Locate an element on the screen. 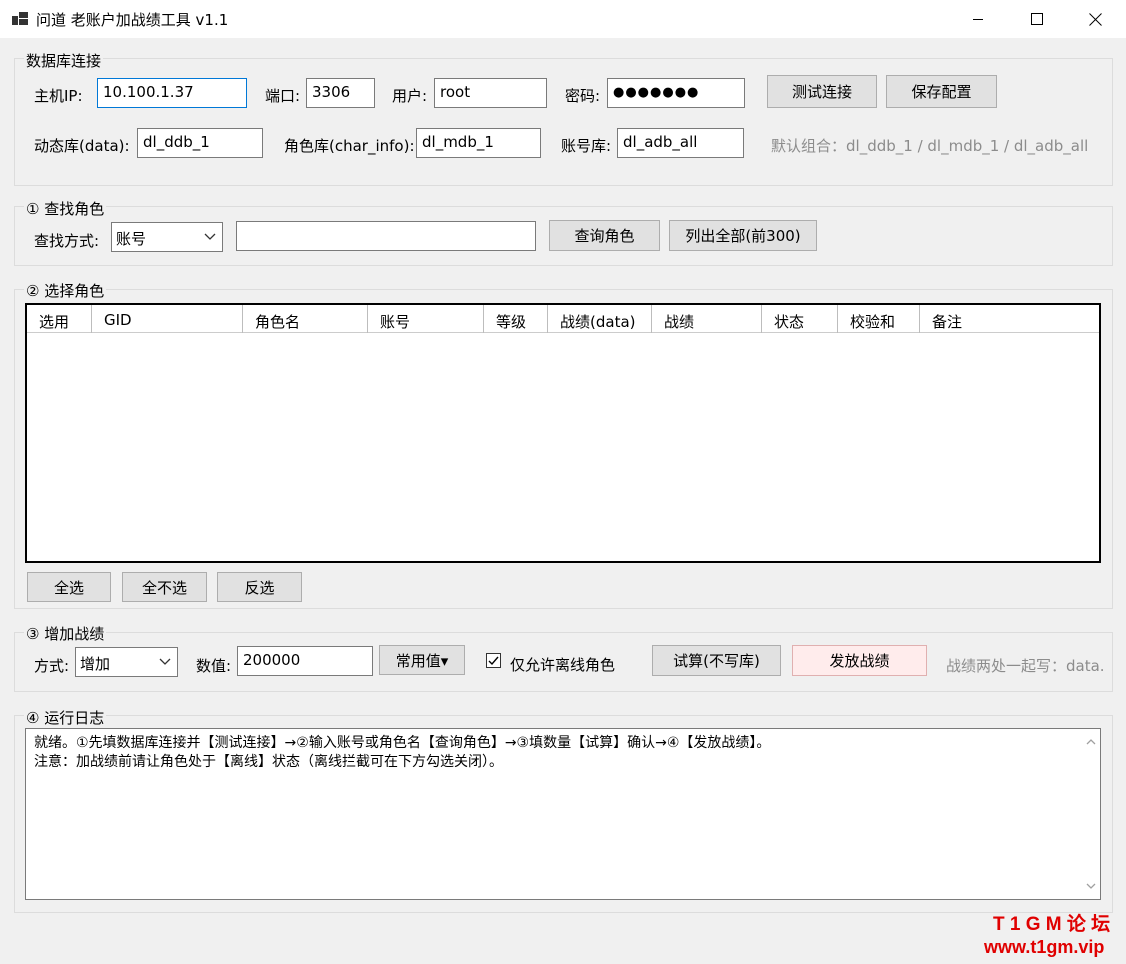 The image size is (1126, 964). user-label: 用户: is located at coordinates (410, 96).